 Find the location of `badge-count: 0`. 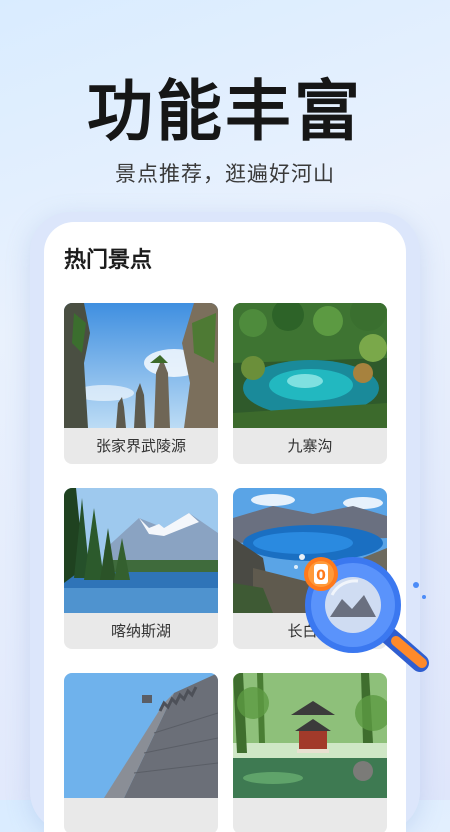

badge-count: 0 is located at coordinates (321, 576).